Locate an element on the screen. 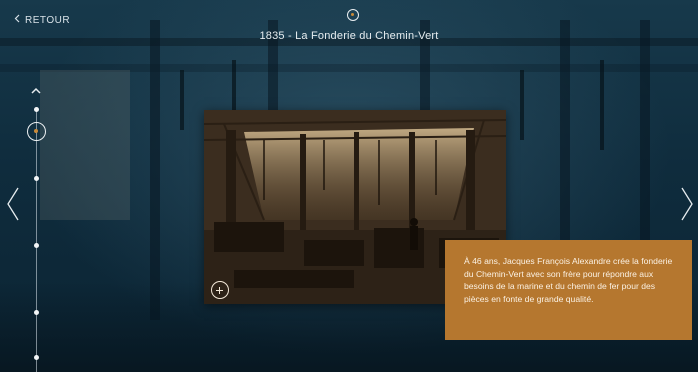 The width and height of the screenshot is (698, 372). chevron-right-icon is located at coordinates (687, 204).